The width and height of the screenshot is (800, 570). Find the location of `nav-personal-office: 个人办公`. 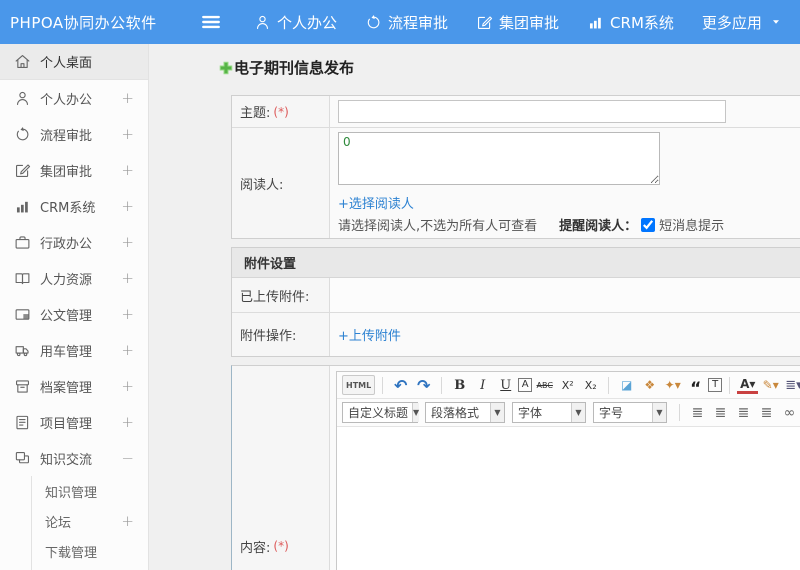

nav-personal-office: 个人办公 is located at coordinates (295, 22).